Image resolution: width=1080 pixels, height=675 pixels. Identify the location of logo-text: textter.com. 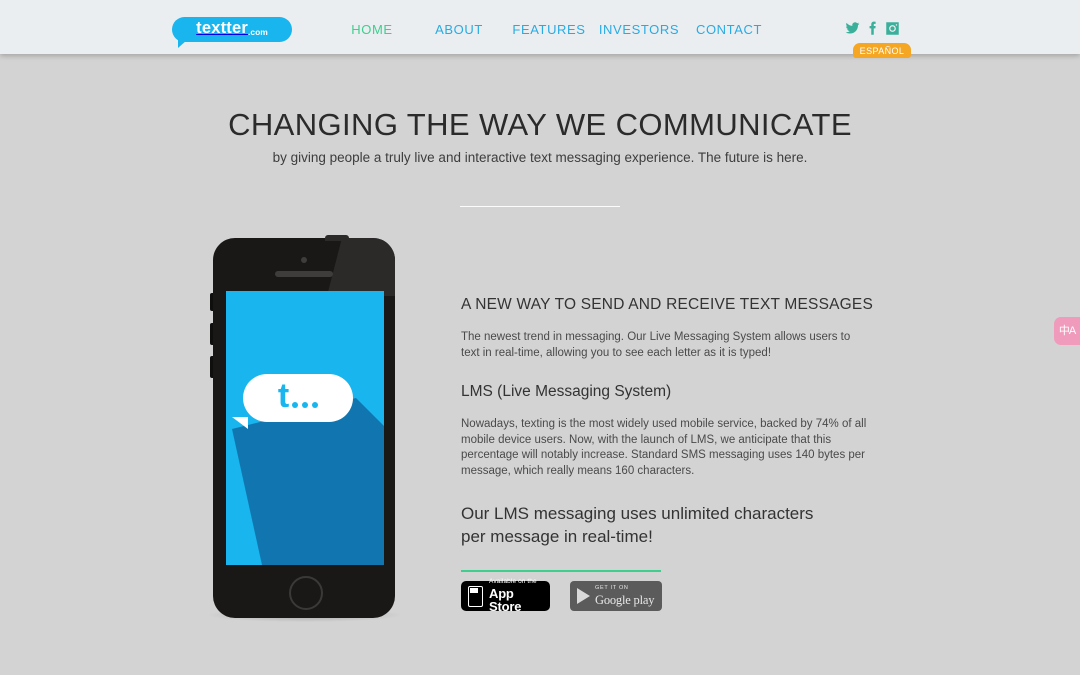
(232, 28).